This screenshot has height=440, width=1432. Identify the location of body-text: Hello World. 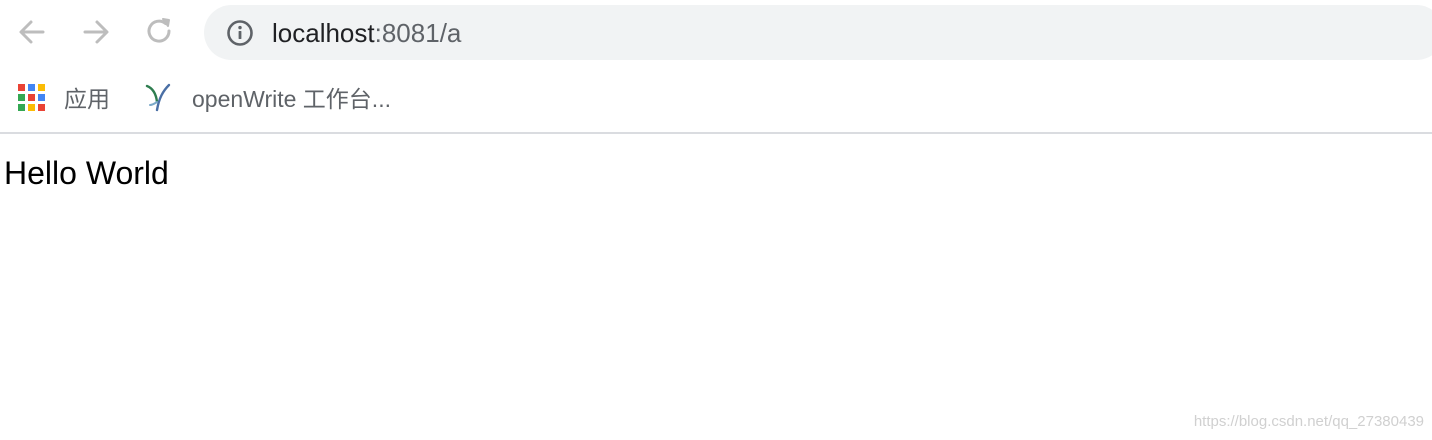
(86, 173).